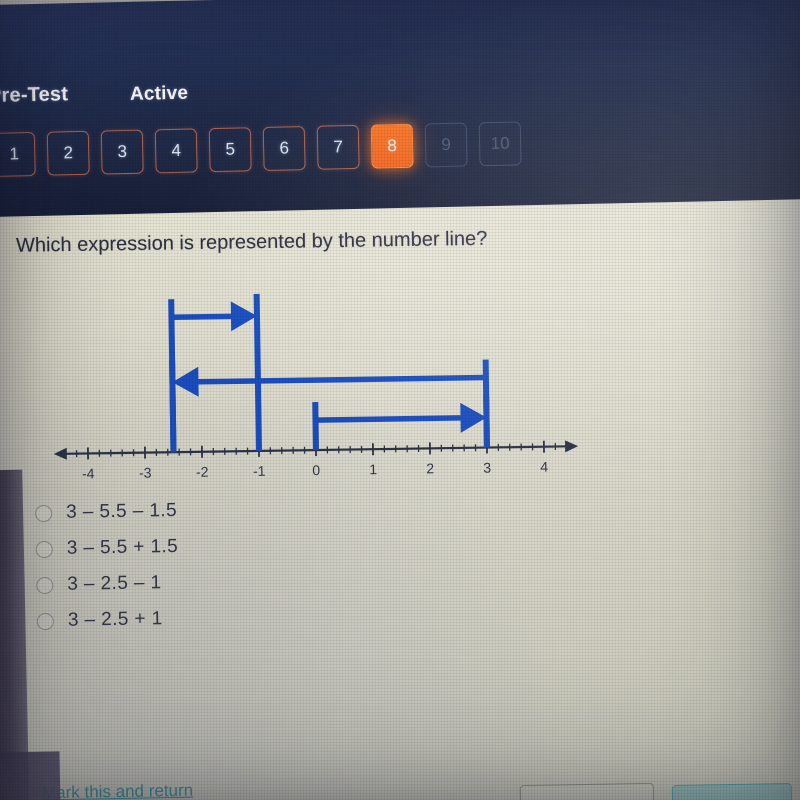 The width and height of the screenshot is (800, 800). Describe the element at coordinates (259, 471) in the screenshot. I see `axis-tick-label: -1` at that location.